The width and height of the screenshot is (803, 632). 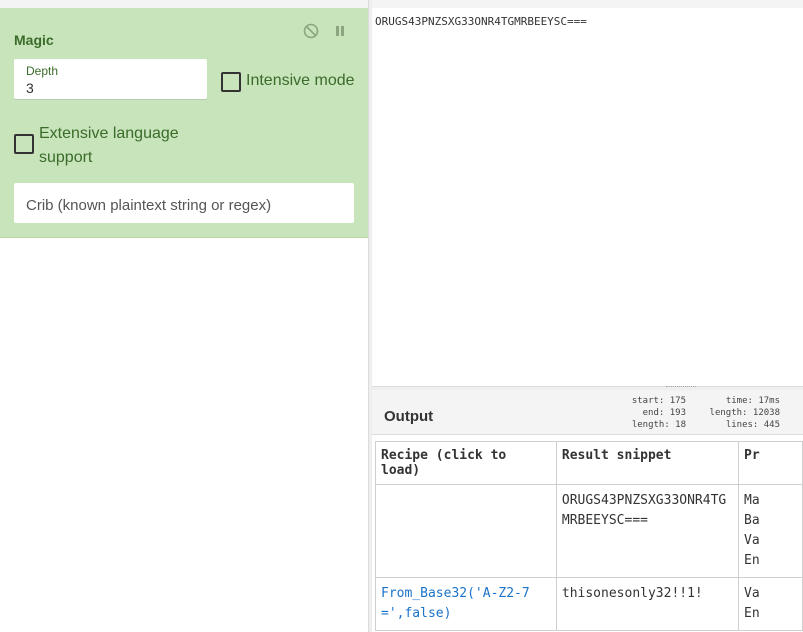 What do you see at coordinates (481, 21) in the screenshot?
I see `input-text: ORUGS43PNZSXG33ONR4TGMRBEEYSC===` at bounding box center [481, 21].